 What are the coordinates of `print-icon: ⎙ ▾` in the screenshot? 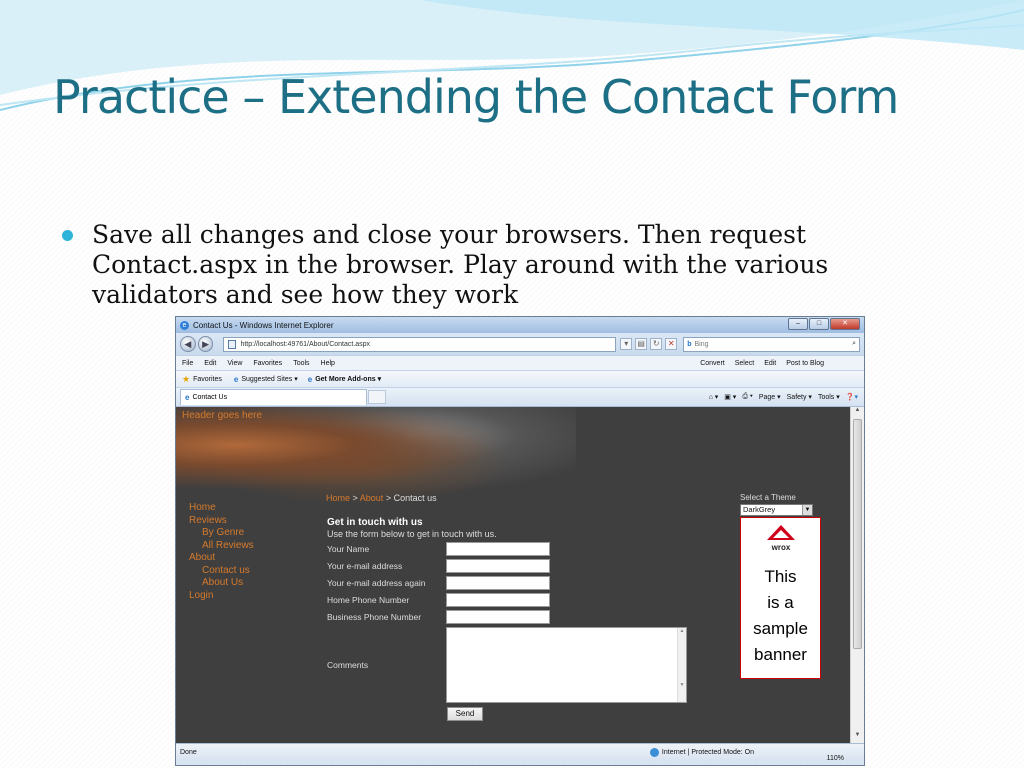 It's located at (747, 397).